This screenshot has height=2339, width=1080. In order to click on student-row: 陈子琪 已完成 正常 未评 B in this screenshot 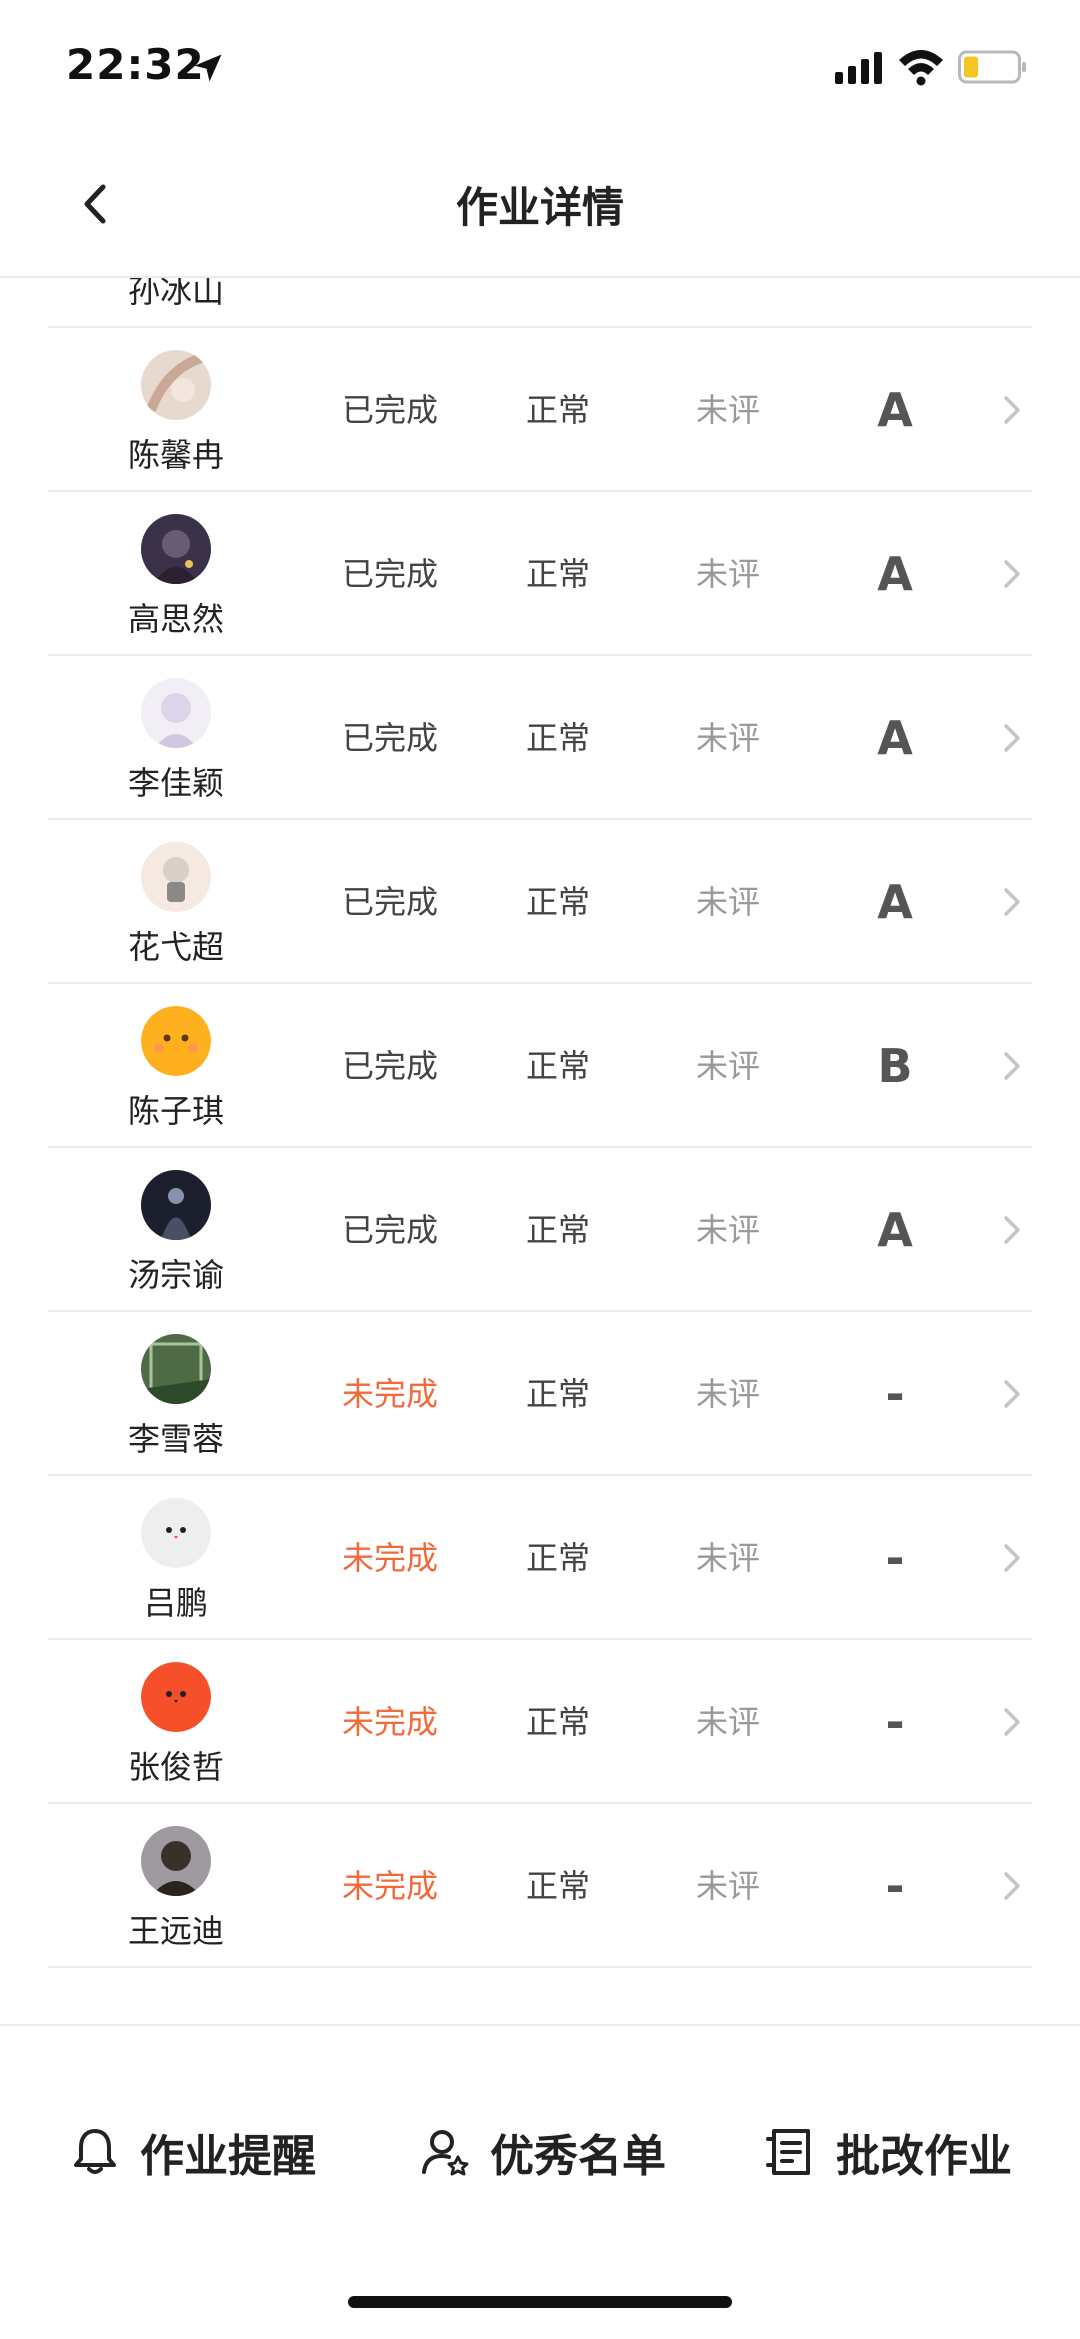, I will do `click(540, 1066)`.